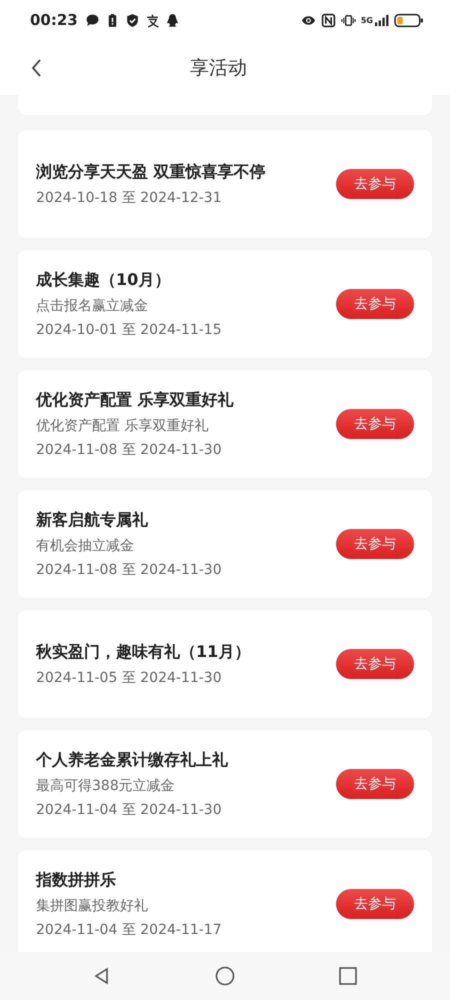 Image resolution: width=450 pixels, height=1000 pixels. I want to click on shield-check-icon, so click(132, 20).